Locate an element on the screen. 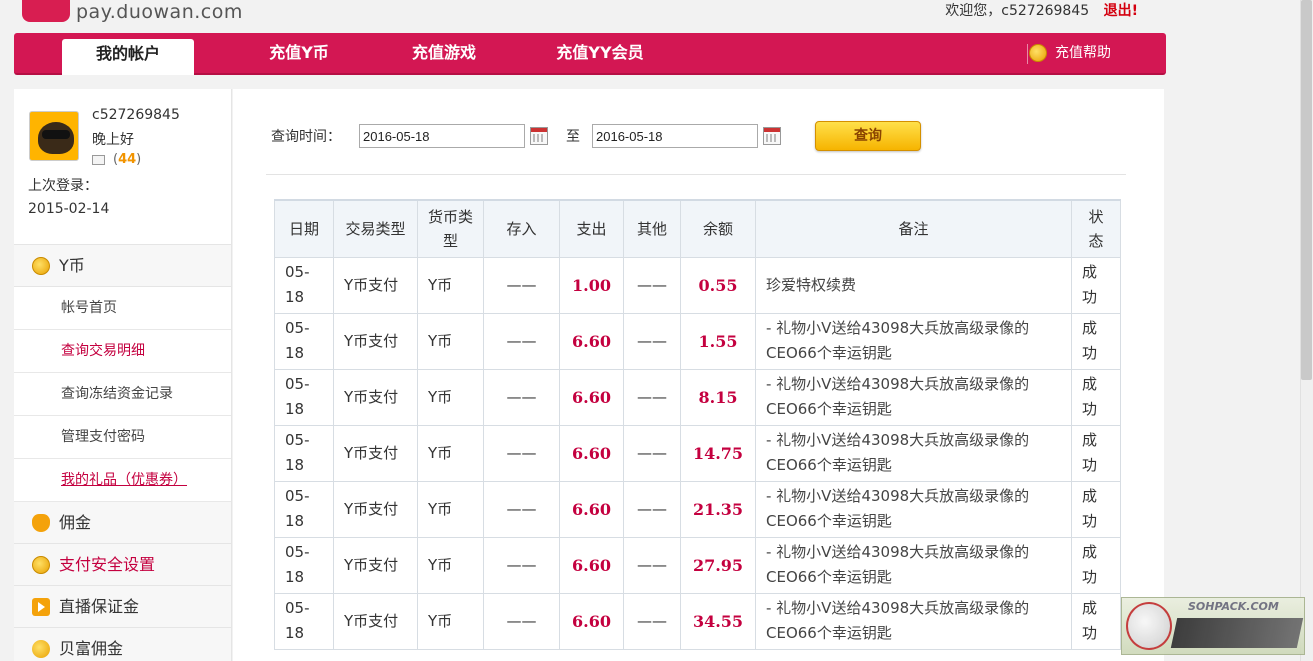 The image size is (1313, 661). site-logo: pay.duowan.com is located at coordinates (132, 11).